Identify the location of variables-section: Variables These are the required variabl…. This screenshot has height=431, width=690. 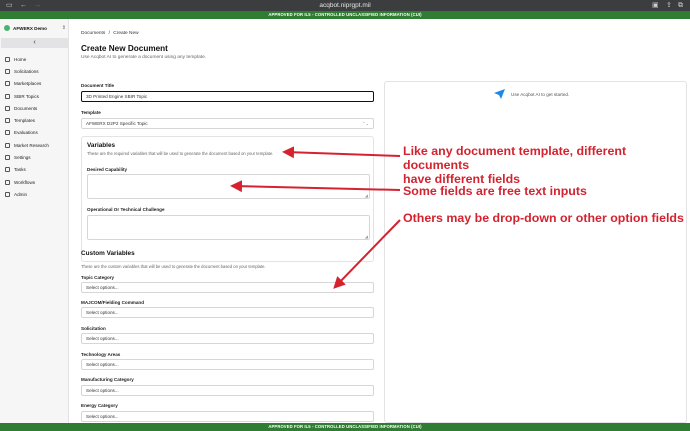
(227, 199).